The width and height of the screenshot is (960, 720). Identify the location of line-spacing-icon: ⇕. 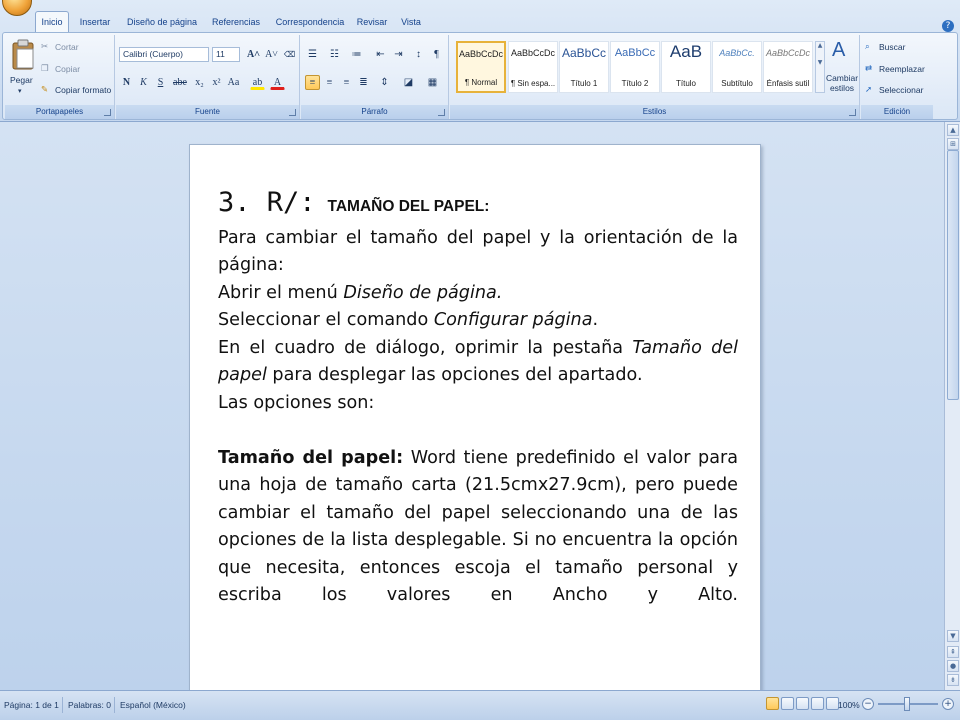
(384, 82).